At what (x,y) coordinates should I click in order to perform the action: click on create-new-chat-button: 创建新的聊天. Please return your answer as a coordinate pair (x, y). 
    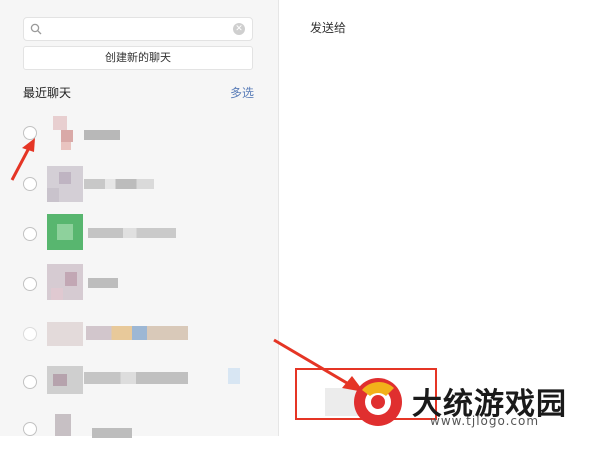
    Looking at the image, I should click on (138, 58).